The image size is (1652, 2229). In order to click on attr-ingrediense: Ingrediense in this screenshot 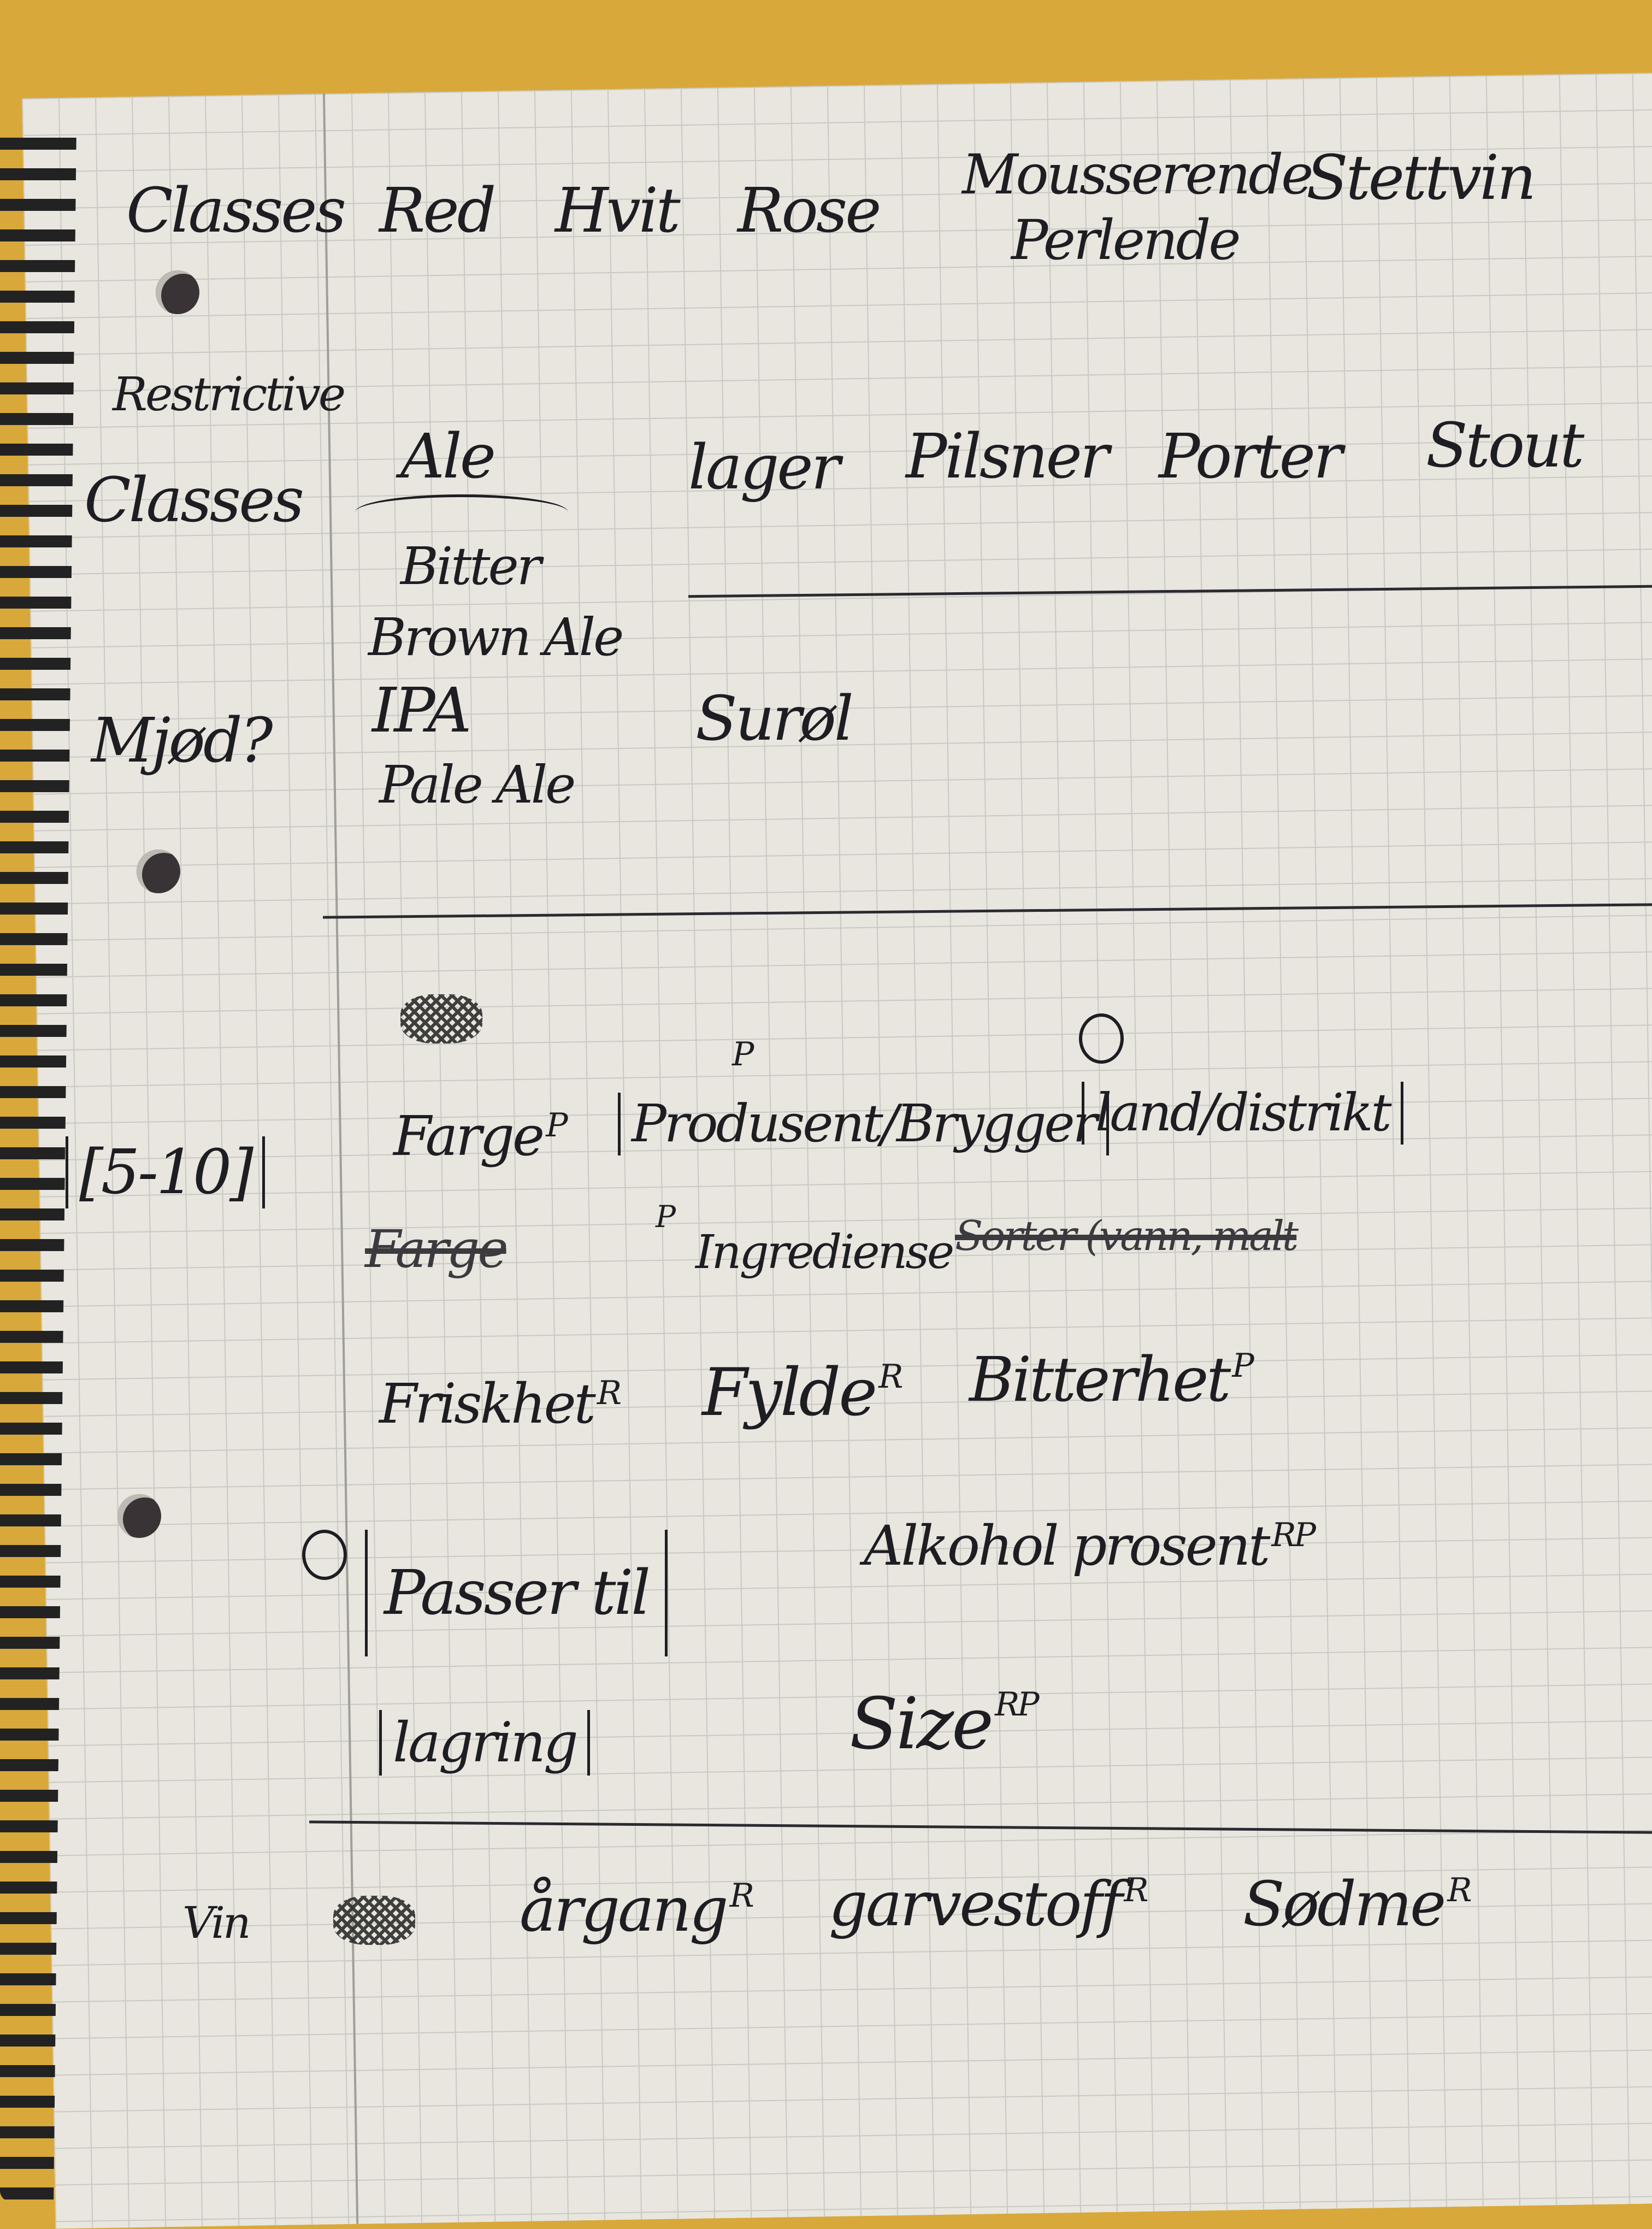, I will do `click(824, 1252)`.